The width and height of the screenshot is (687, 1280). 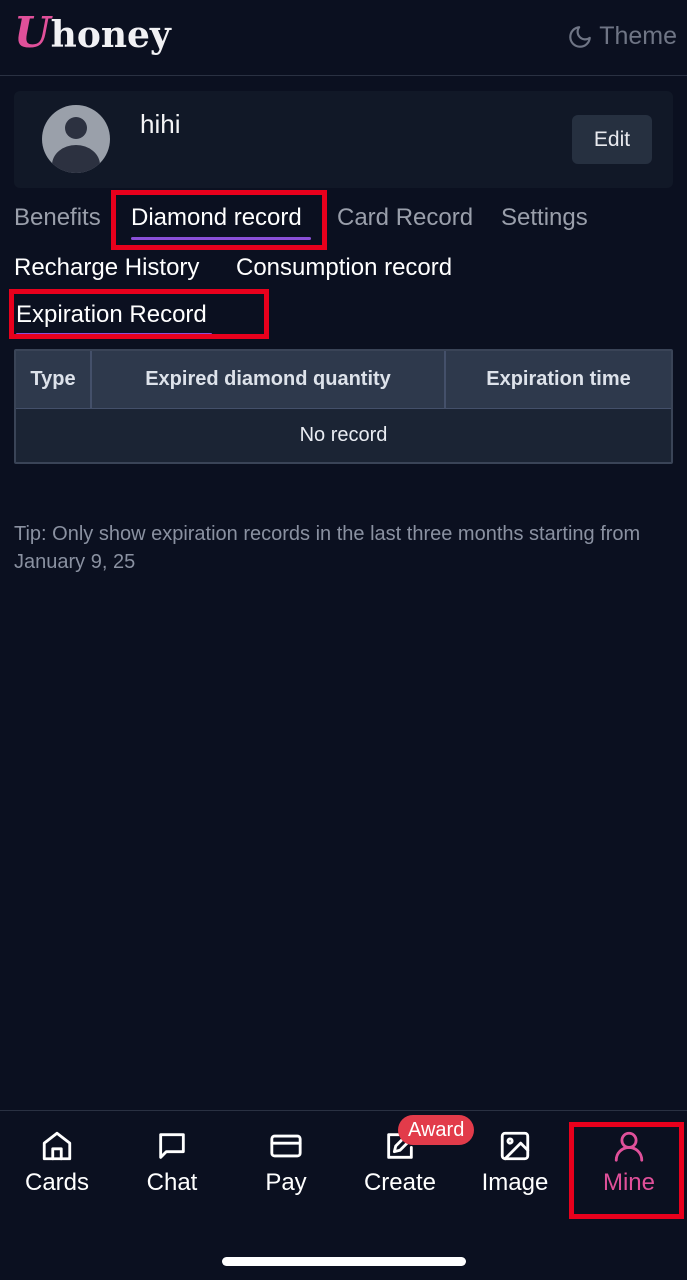 What do you see at coordinates (269, 379) in the screenshot?
I see `column-expired-quantity: Expired diamond quantity` at bounding box center [269, 379].